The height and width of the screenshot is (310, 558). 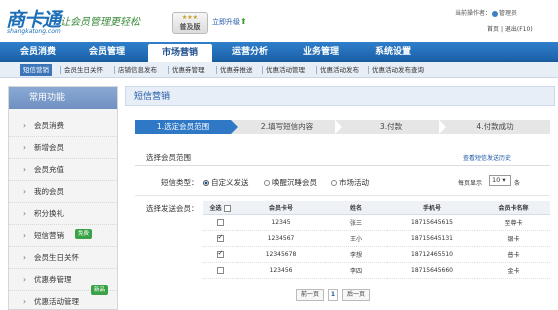 I want to click on section-label: 选择会员范围, so click(x=168, y=157).